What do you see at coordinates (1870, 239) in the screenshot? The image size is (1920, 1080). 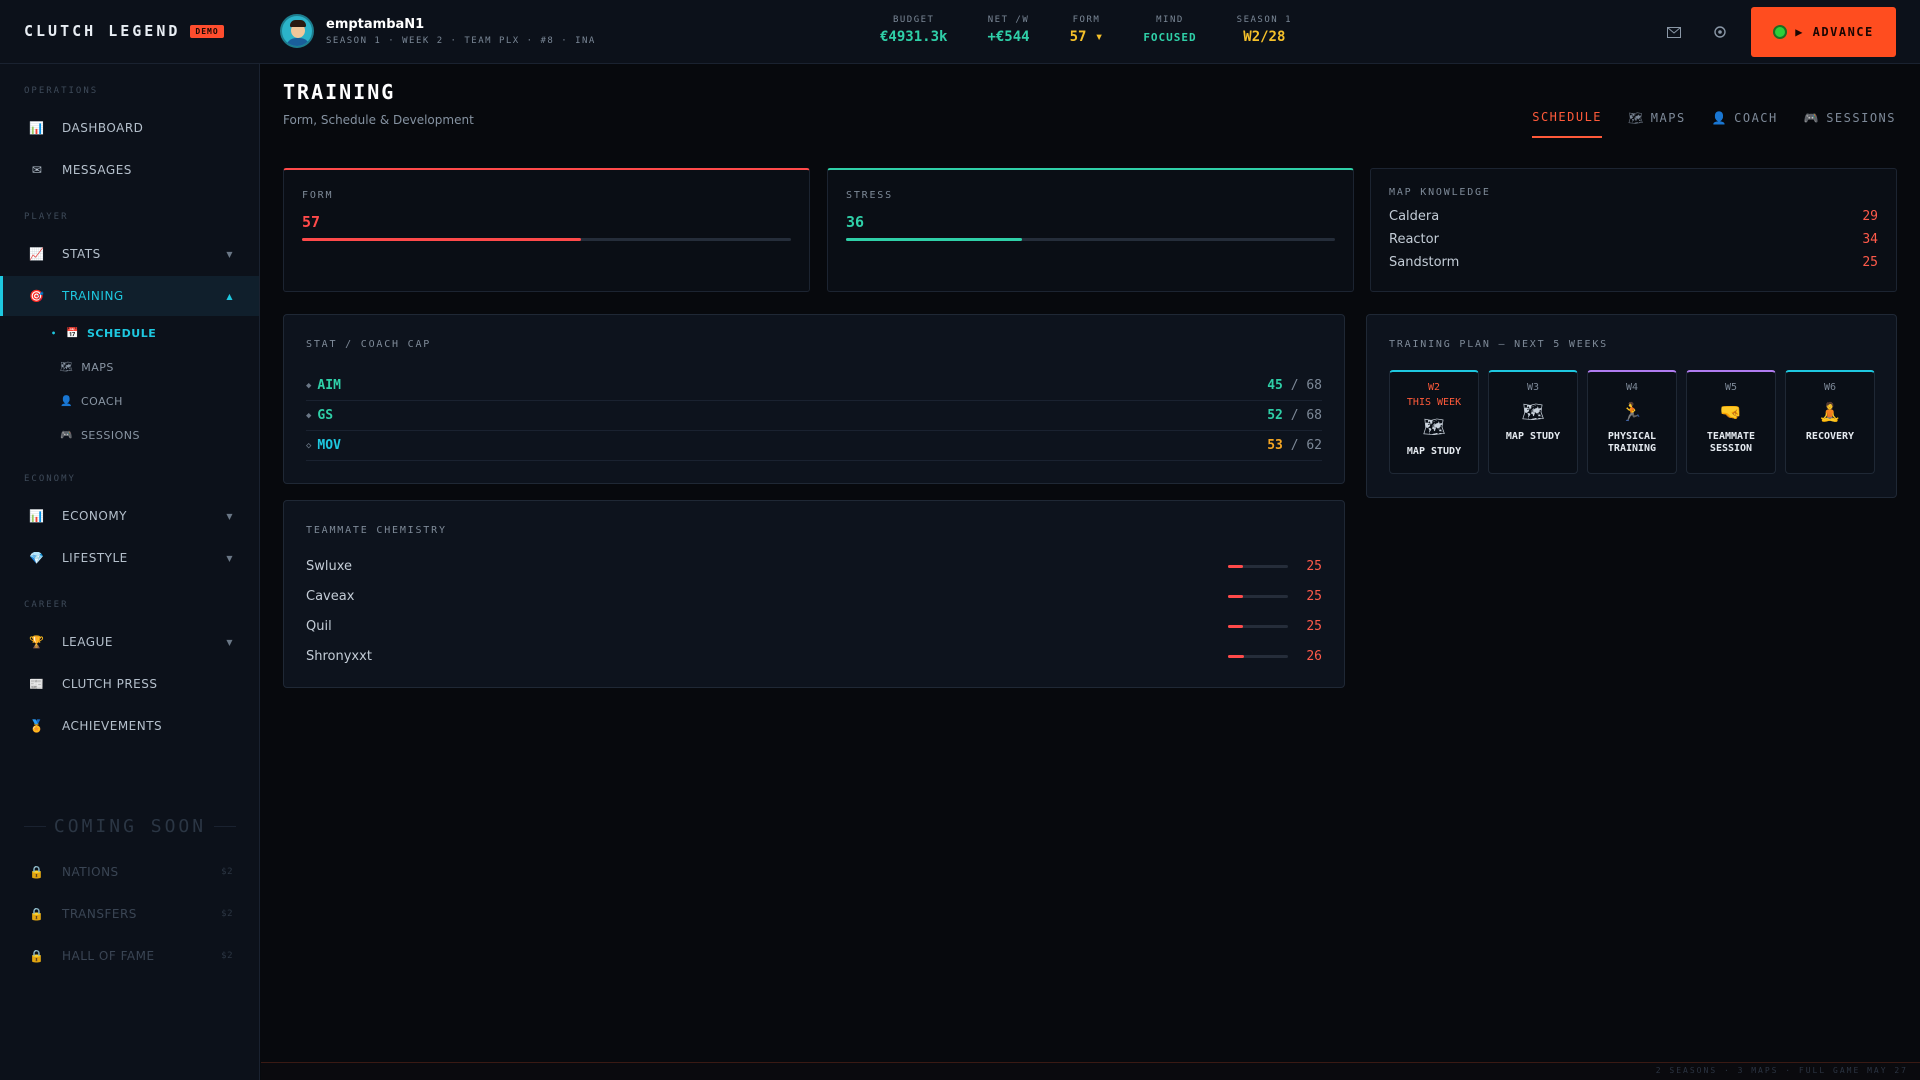 I see `map-value: 34` at bounding box center [1870, 239].